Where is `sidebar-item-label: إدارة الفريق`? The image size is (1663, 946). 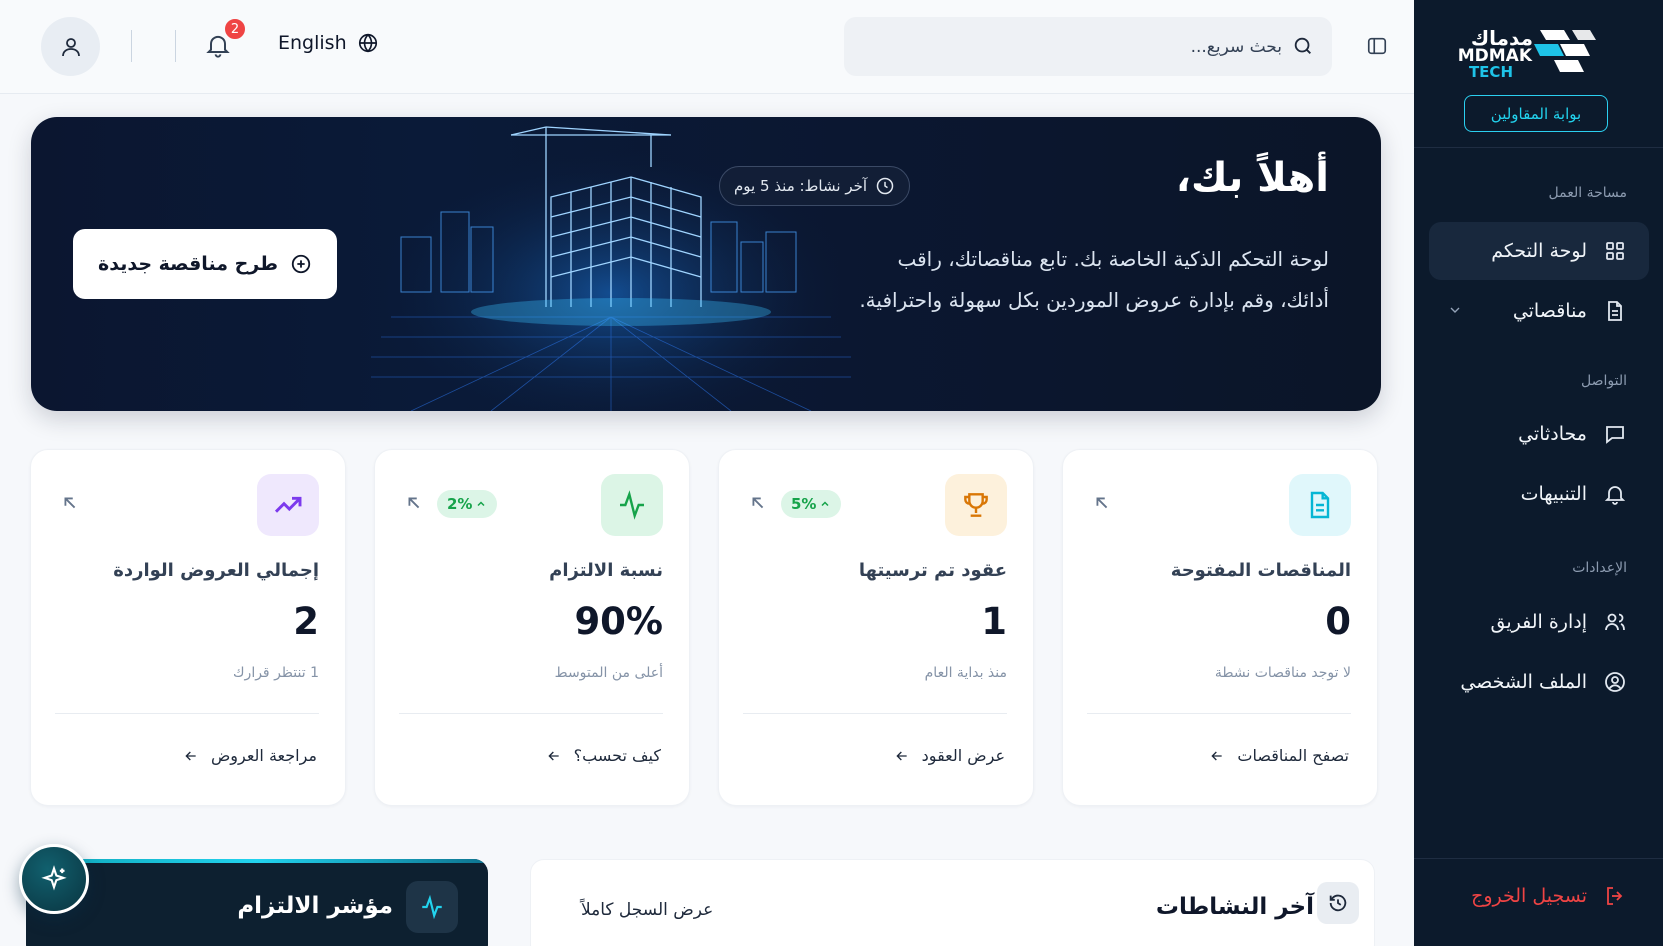
sidebar-item-label: إدارة الفريق is located at coordinates (1538, 622).